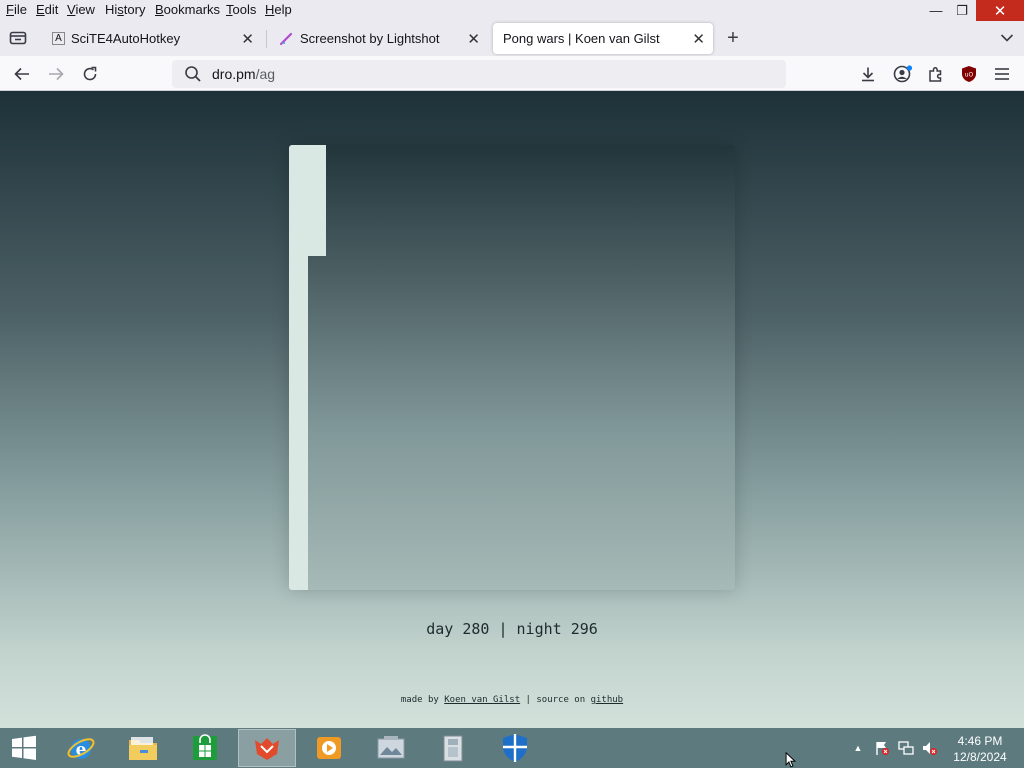 This screenshot has height=768, width=1024. What do you see at coordinates (882, 748) in the screenshot?
I see `action-center-flag-icon` at bounding box center [882, 748].